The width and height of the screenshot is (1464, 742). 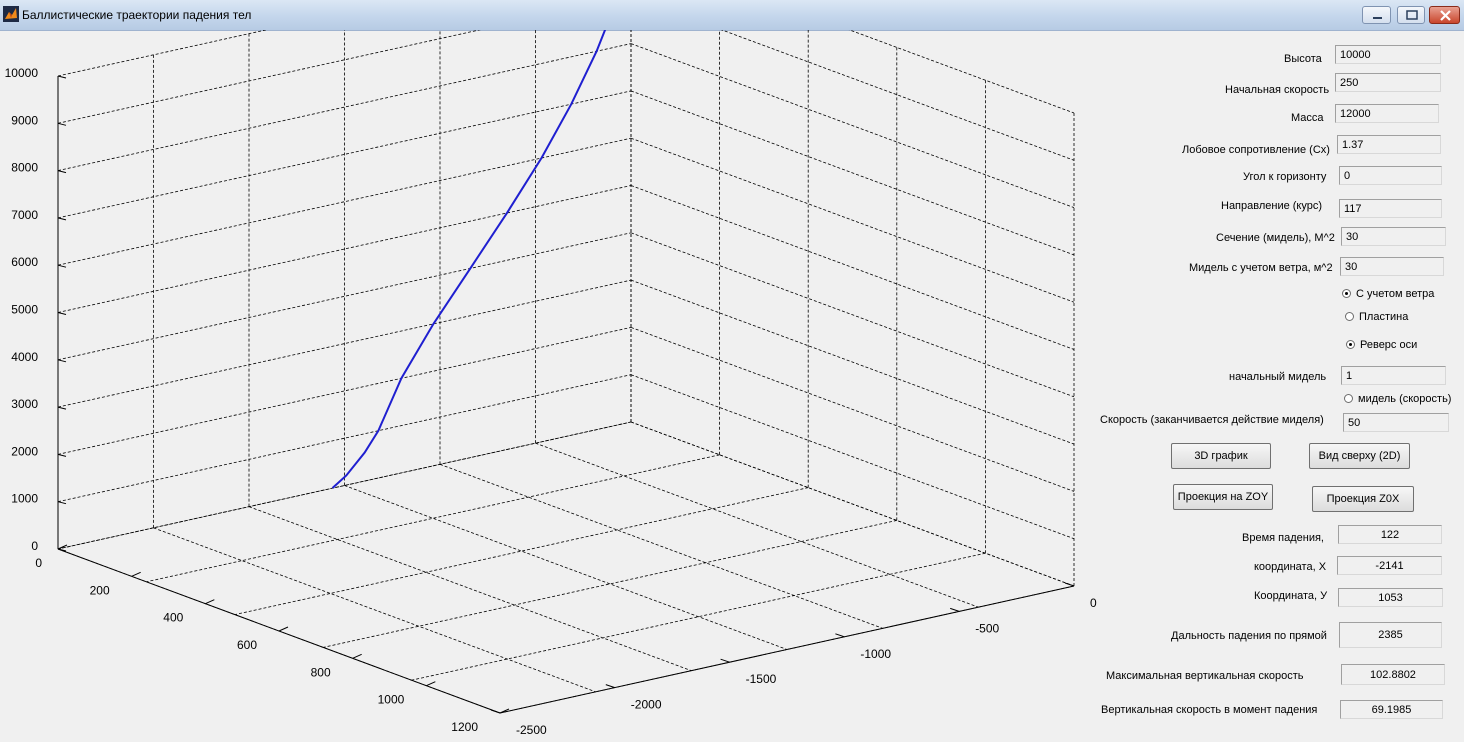 I want to click on fall-time-output, so click(x=1390, y=534).